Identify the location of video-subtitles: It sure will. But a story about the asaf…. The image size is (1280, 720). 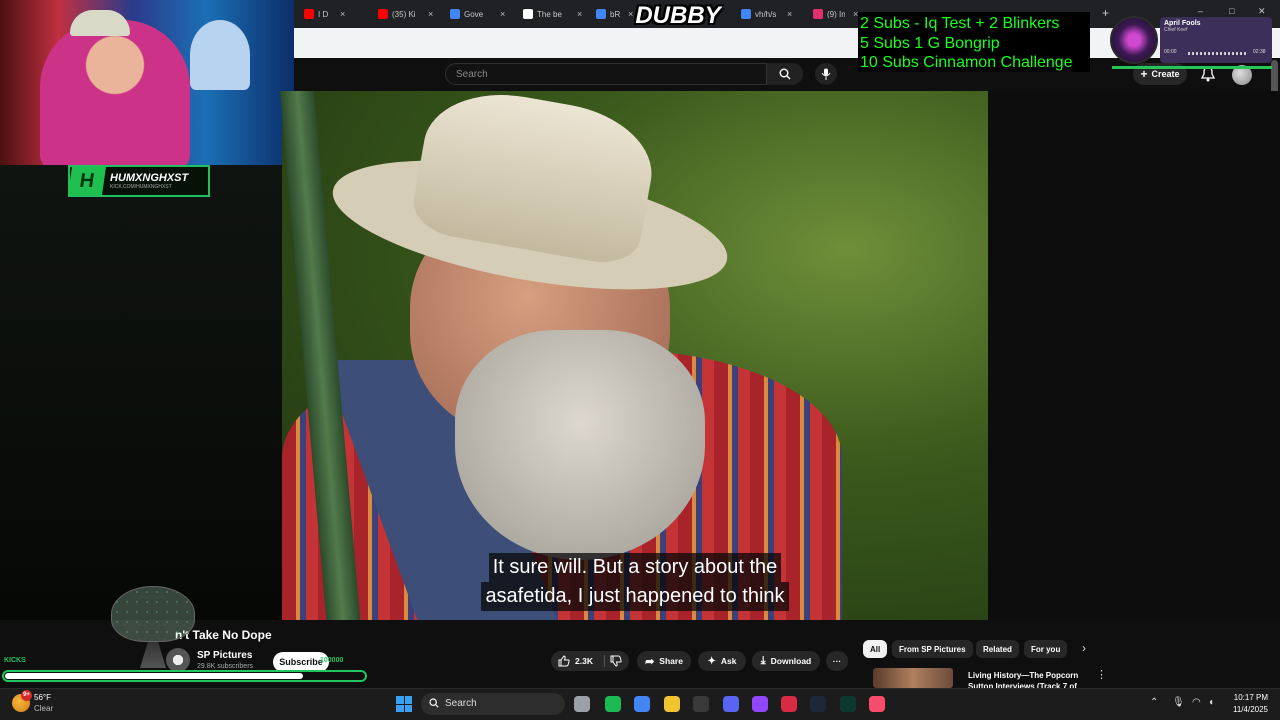
(635, 582).